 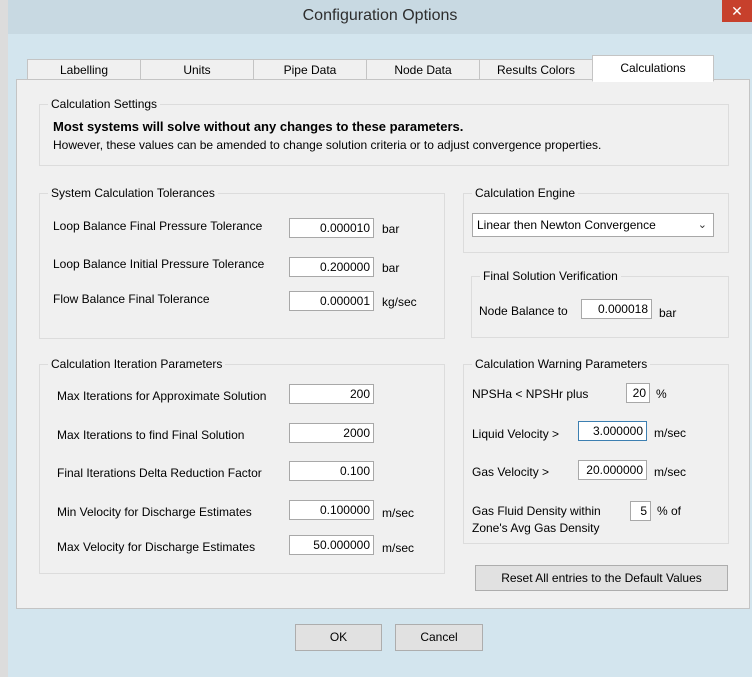 I want to click on title-bar: Configuration Options ✕, so click(x=380, y=17).